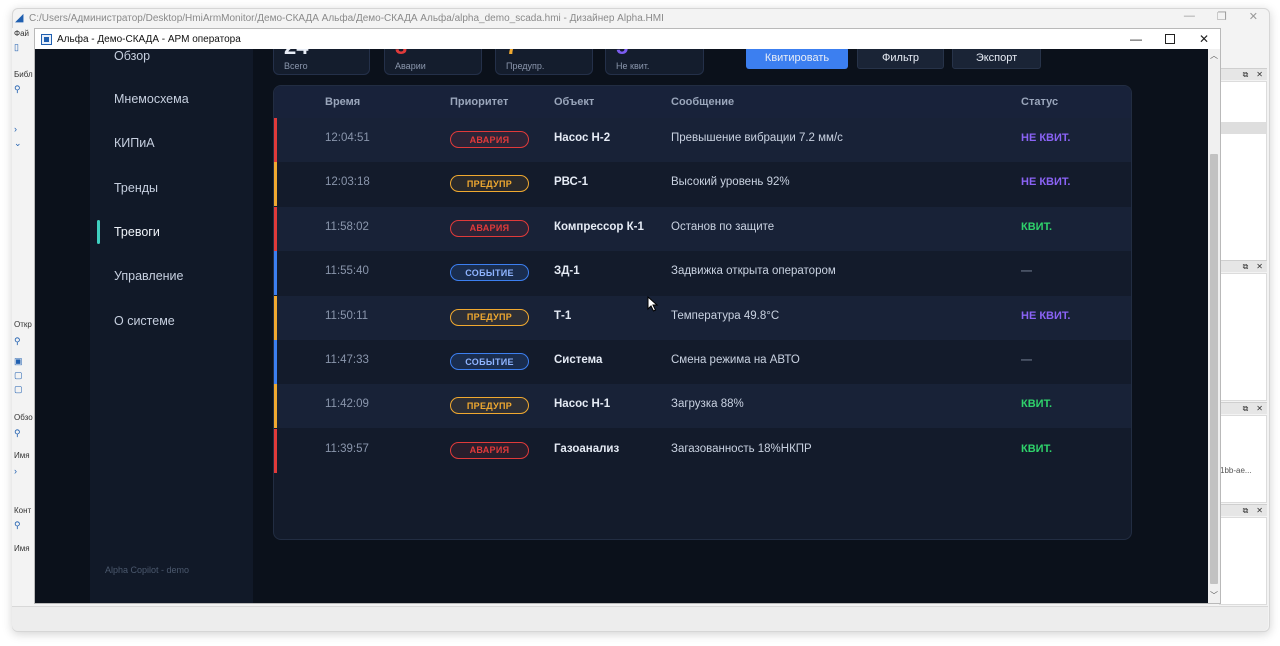 This screenshot has height=646, width=1280. Describe the element at coordinates (707, 404) in the screenshot. I see `row-message: Загрузка 88%` at that location.